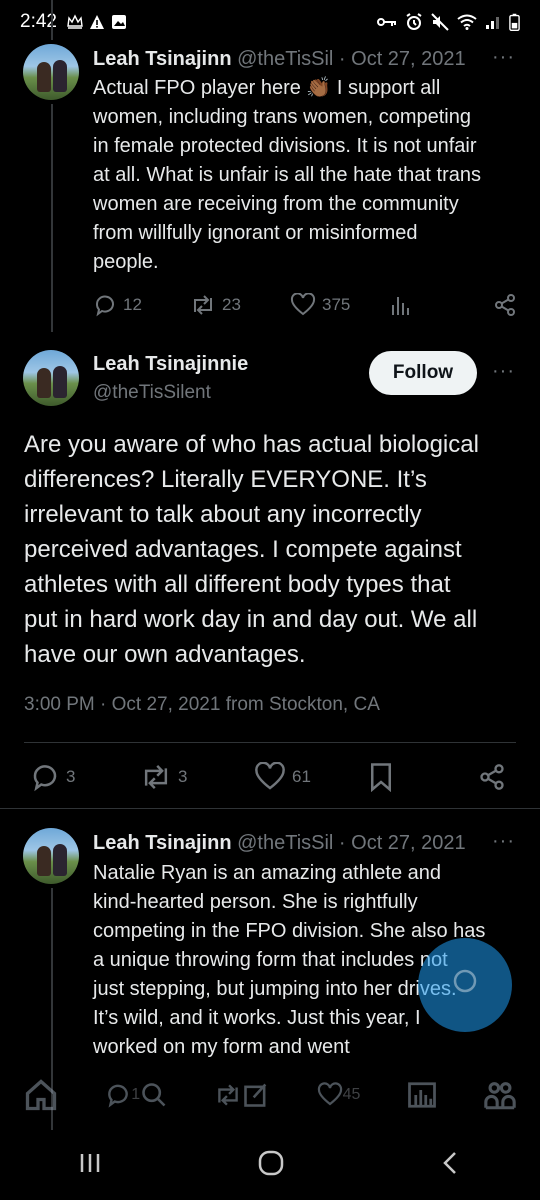  I want to click on compose-button, so click(465, 985).